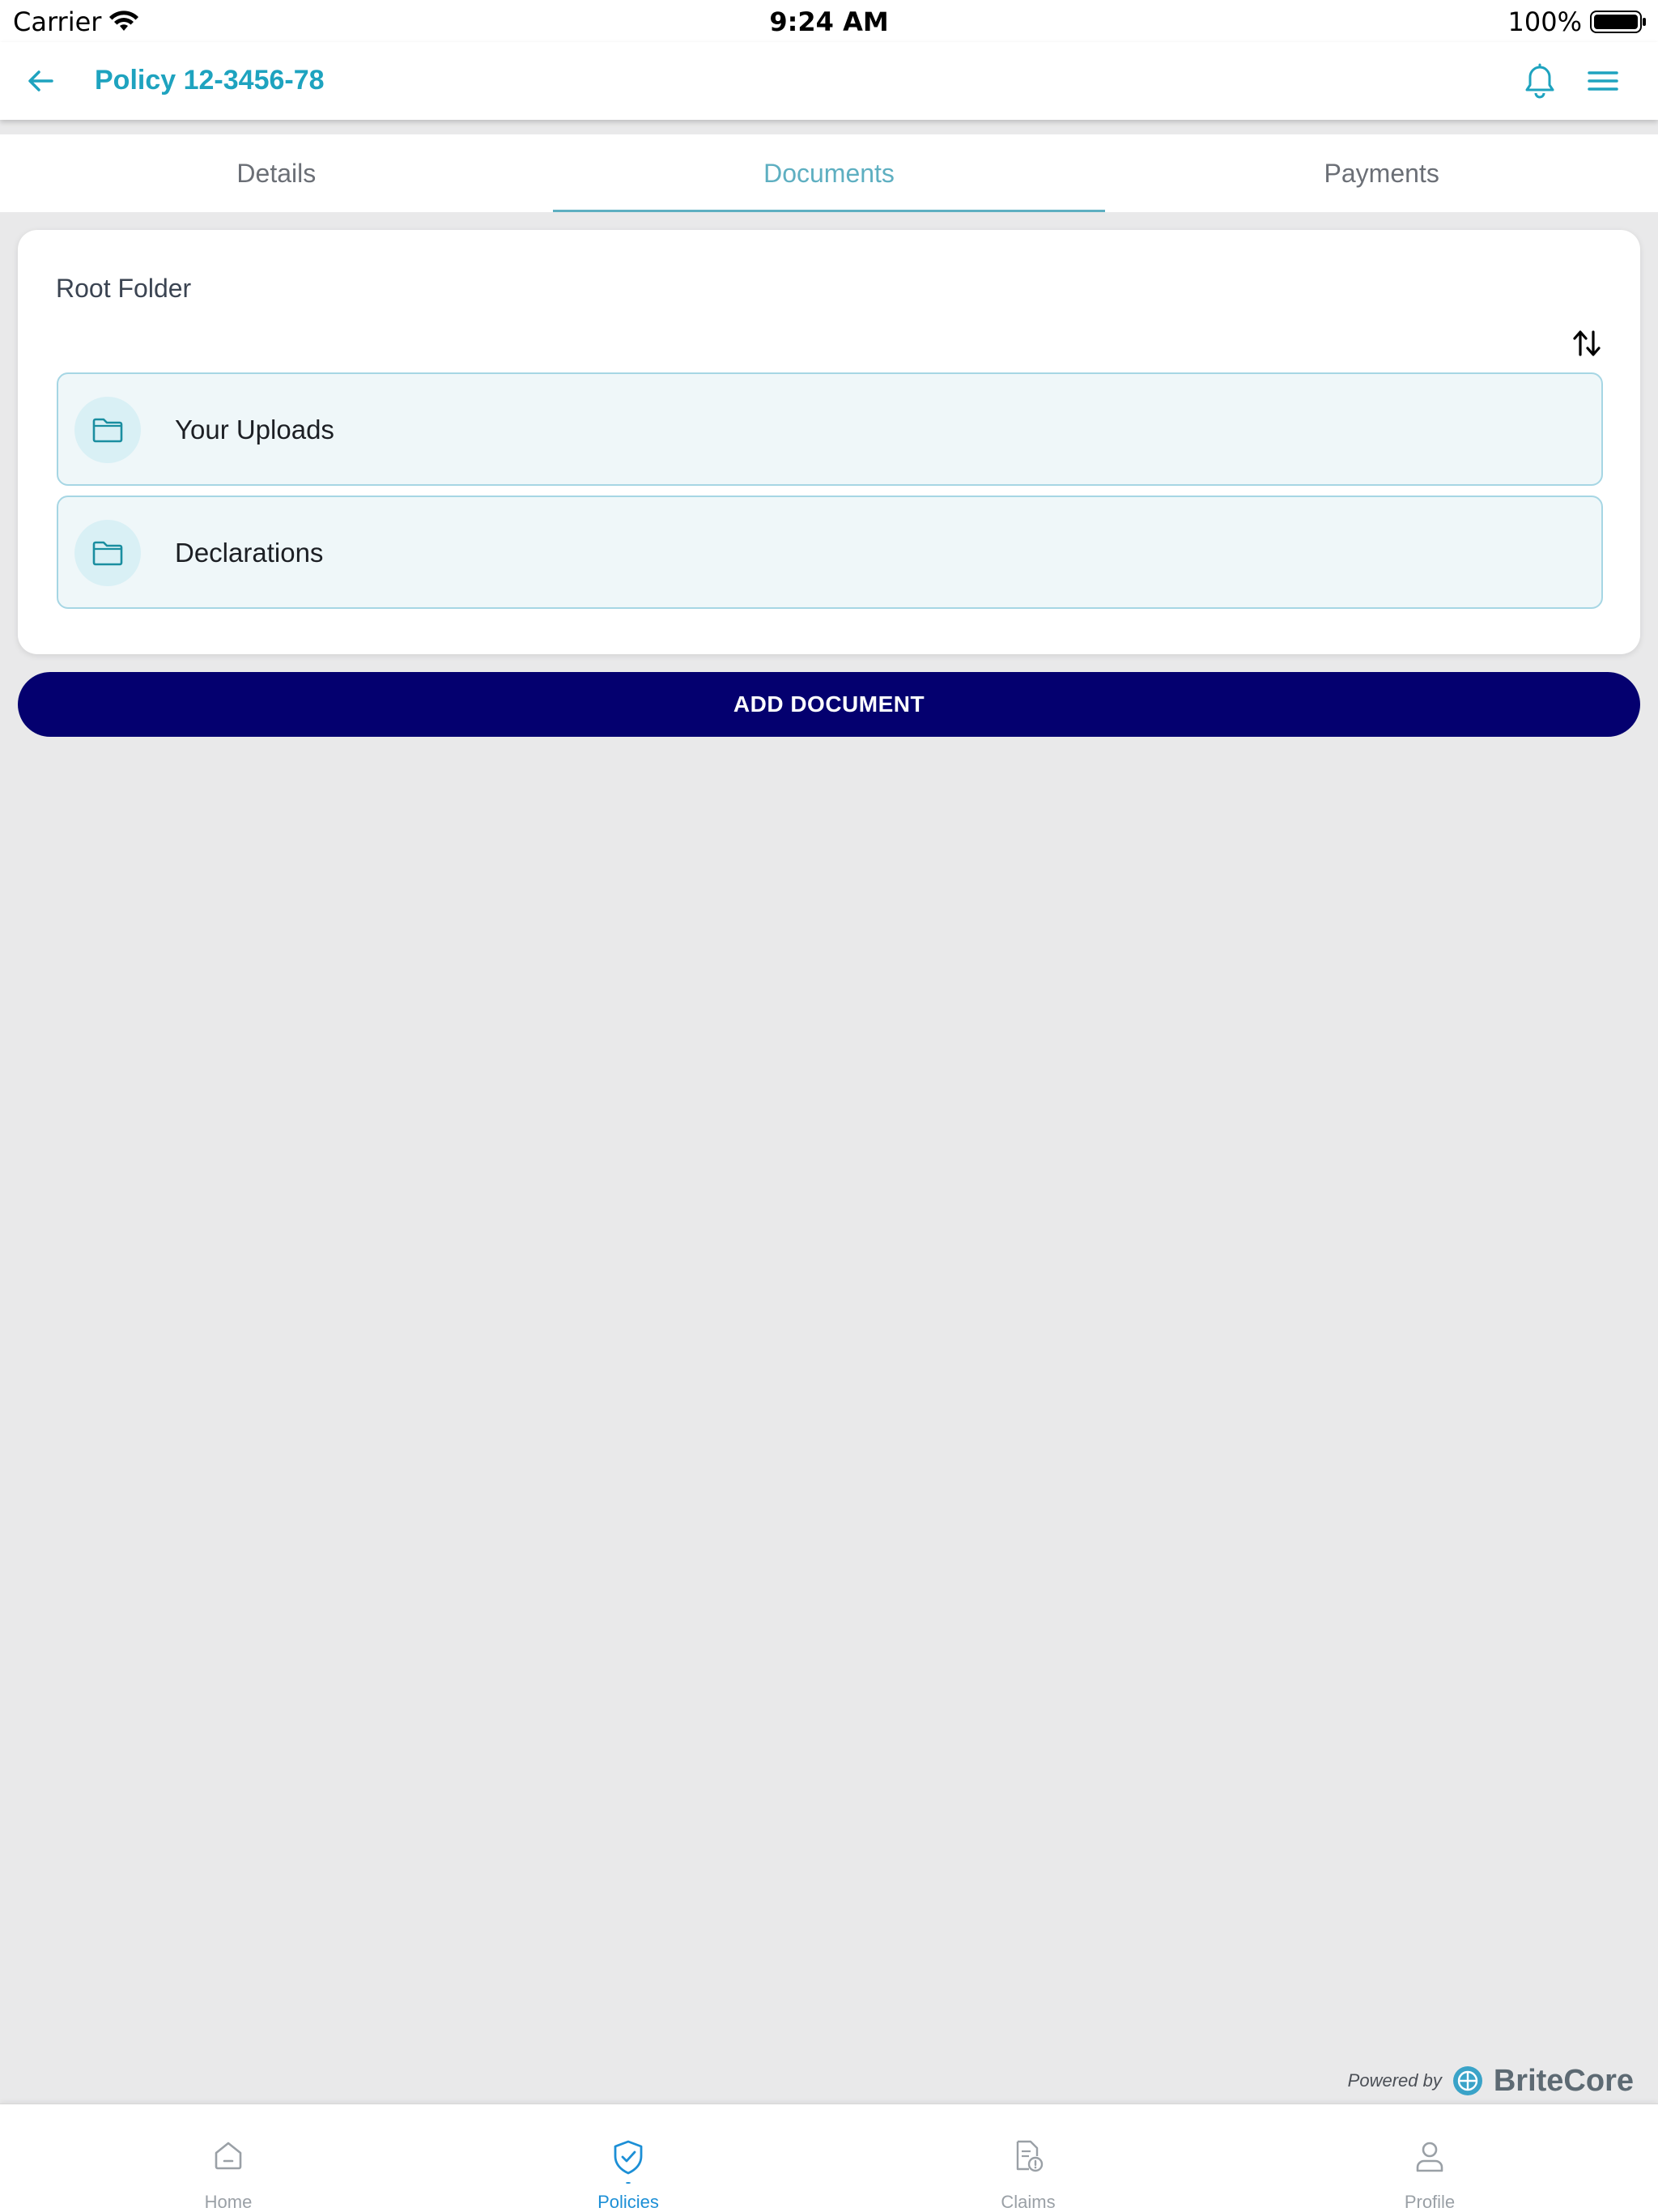 Image resolution: width=1658 pixels, height=2212 pixels. What do you see at coordinates (628, 2202) in the screenshot?
I see `nav-label: Policies` at bounding box center [628, 2202].